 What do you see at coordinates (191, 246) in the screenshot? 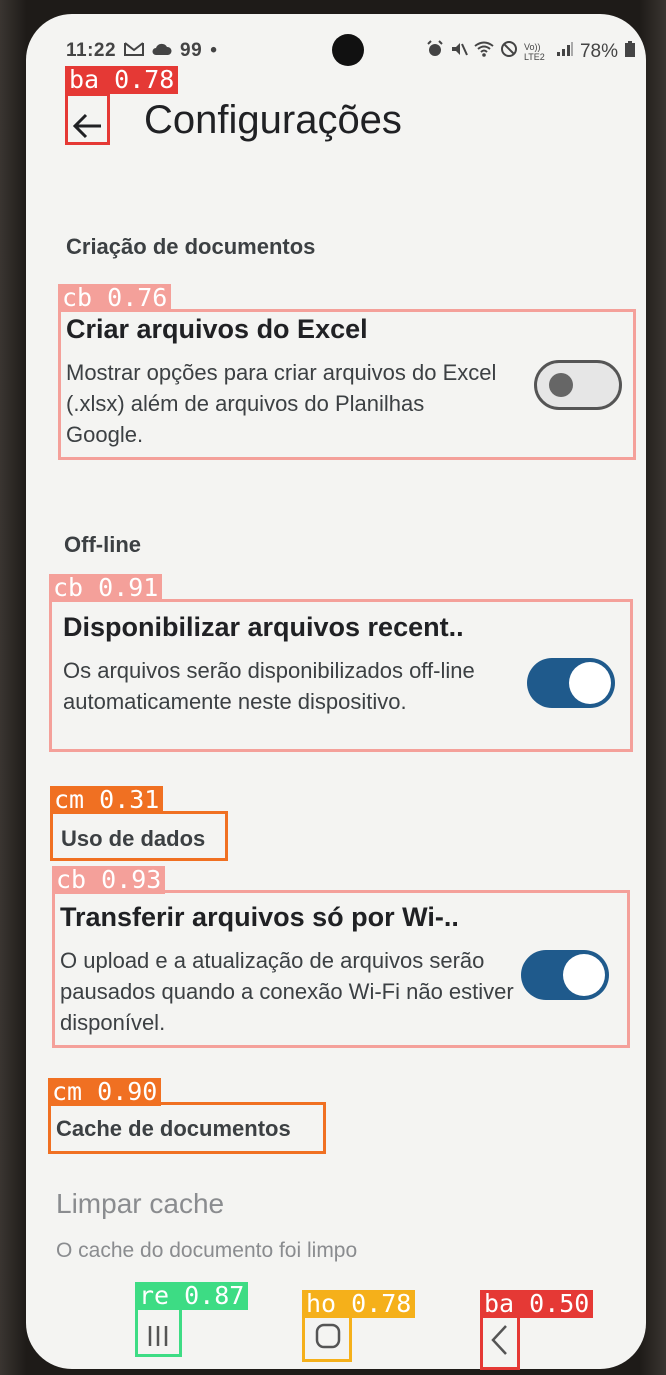
I see `section-header-doc-creation: Criação de documentos` at bounding box center [191, 246].